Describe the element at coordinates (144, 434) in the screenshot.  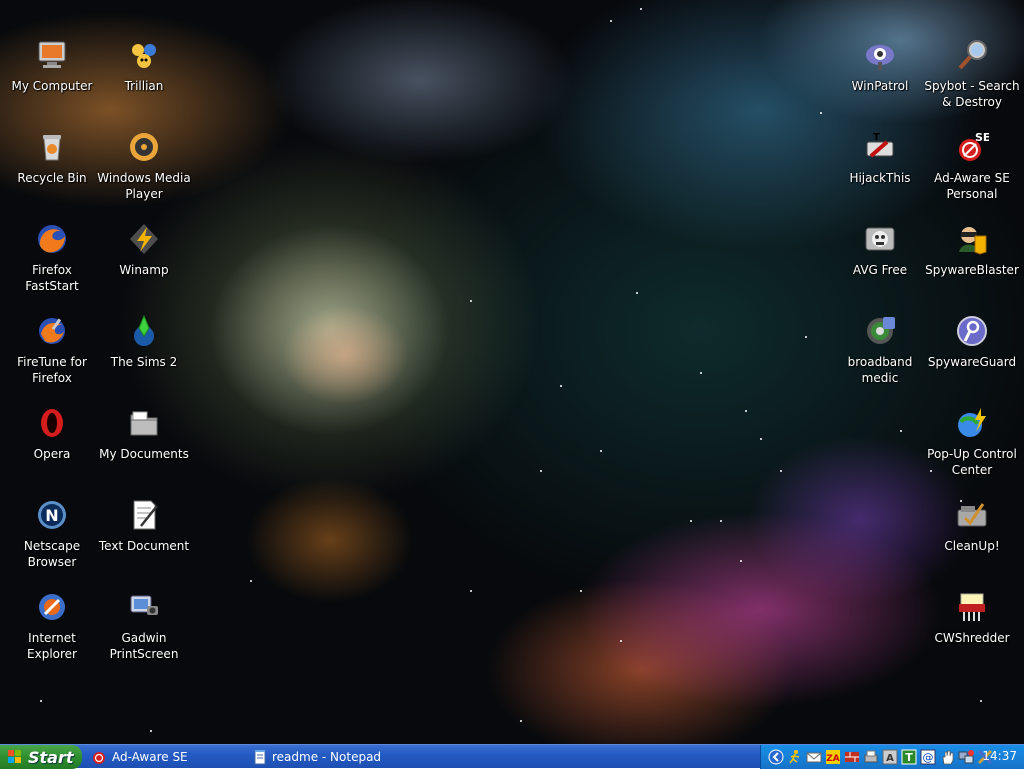
I see `desktop-icon-my-documents: My Documents` at that location.